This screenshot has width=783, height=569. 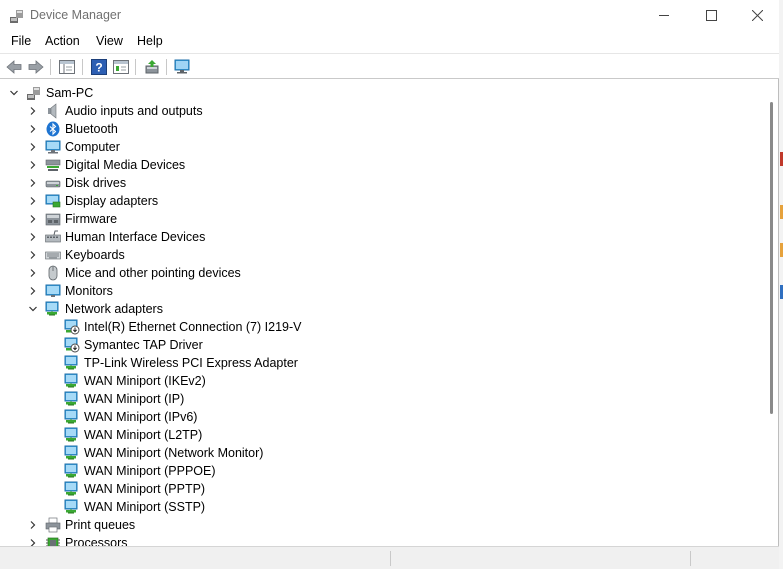 What do you see at coordinates (145, 489) in the screenshot?
I see `tree-device-label: WAN Miniport (PPTP)` at bounding box center [145, 489].